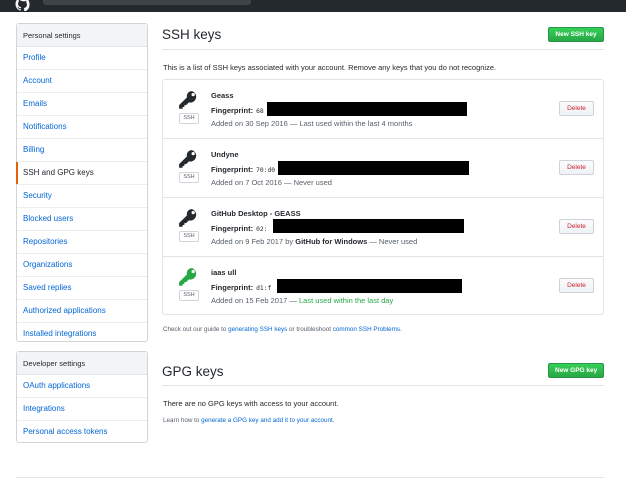  Describe the element at coordinates (82, 363) in the screenshot. I see `developer-settings-heading: Developer settings` at that location.